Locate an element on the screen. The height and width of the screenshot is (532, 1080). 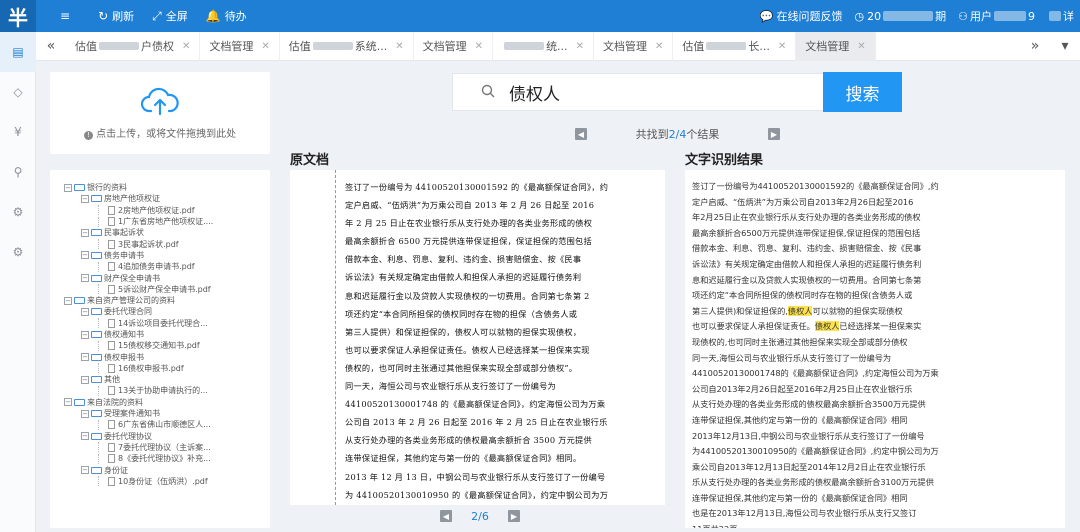
tree-file: 2房地产他项权证.pdf is located at coordinates (160, 210).